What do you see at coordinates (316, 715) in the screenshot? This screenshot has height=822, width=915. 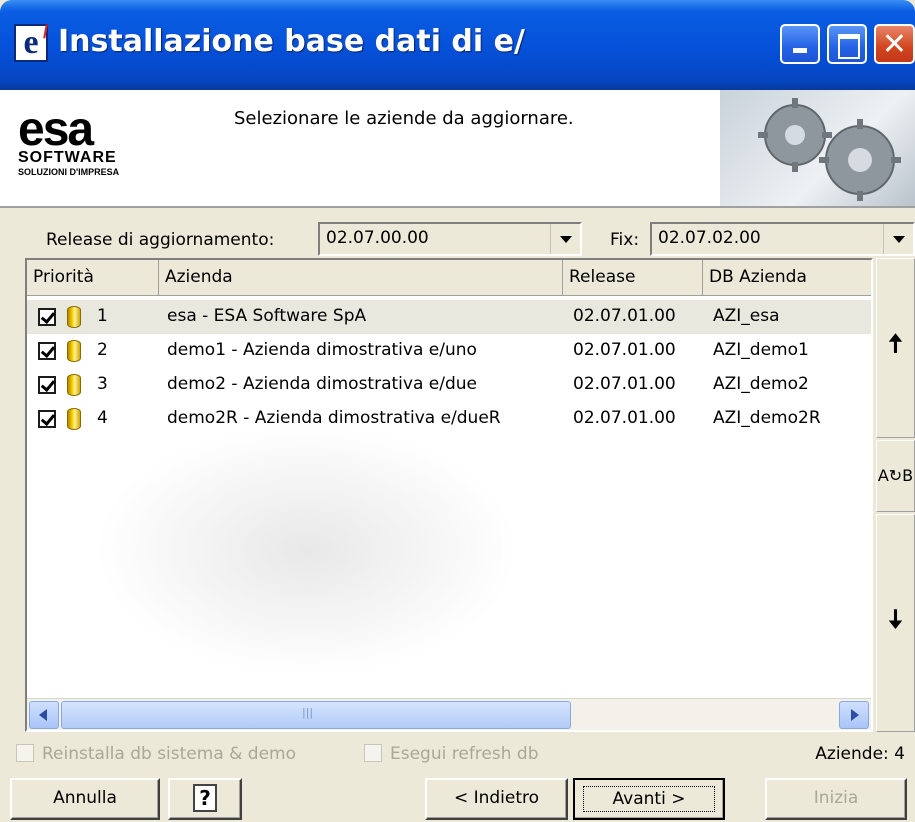 I see `scroll-thumb` at bounding box center [316, 715].